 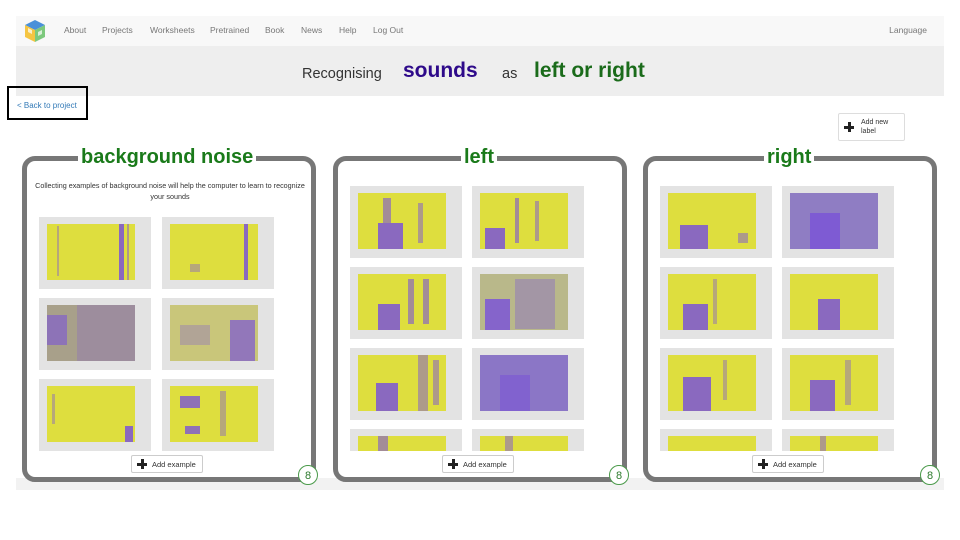 I want to click on nav-book: Book, so click(x=274, y=30).